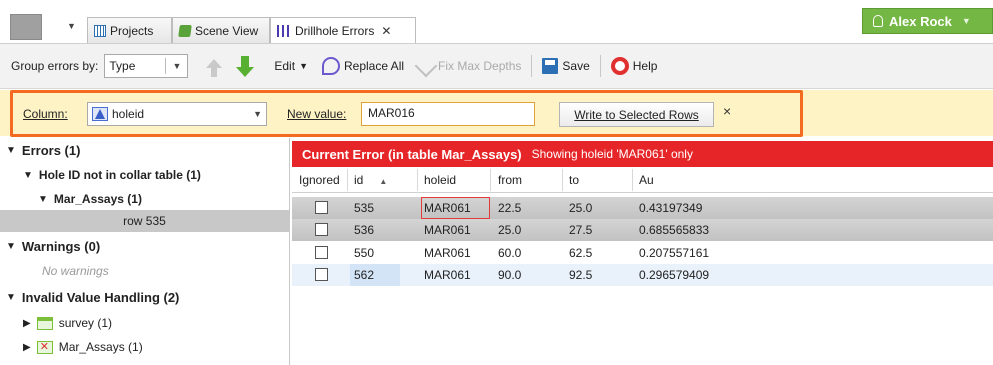 This screenshot has height=365, width=993. I want to click on fix-max-depths-label: Fix Max Depths, so click(480, 66).